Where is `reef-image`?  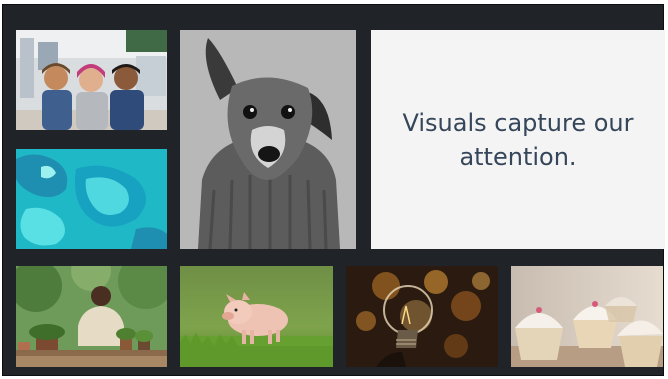 reef-image is located at coordinates (91, 199).